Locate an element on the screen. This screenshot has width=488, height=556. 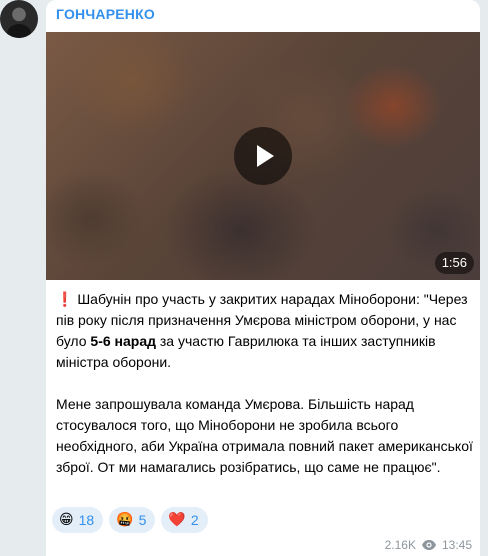
reaction-count: 2 is located at coordinates (194, 520).